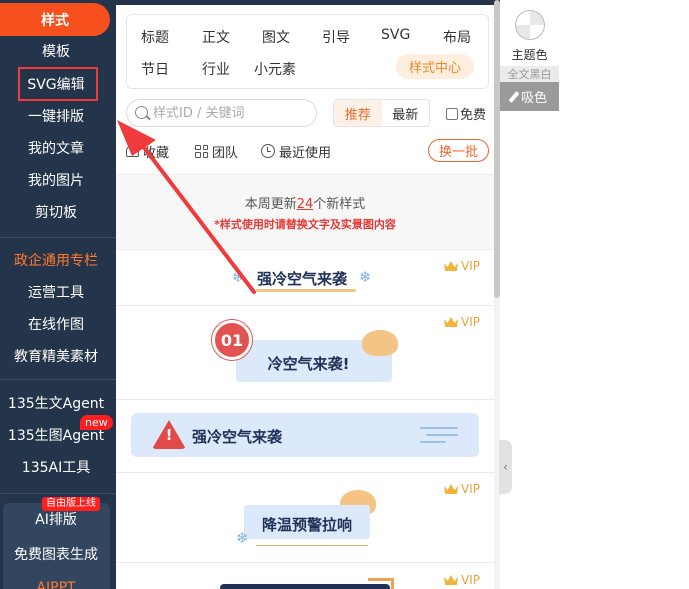 The height and width of the screenshot is (589, 689). What do you see at coordinates (155, 69) in the screenshot?
I see `category-festival: 节日` at bounding box center [155, 69].